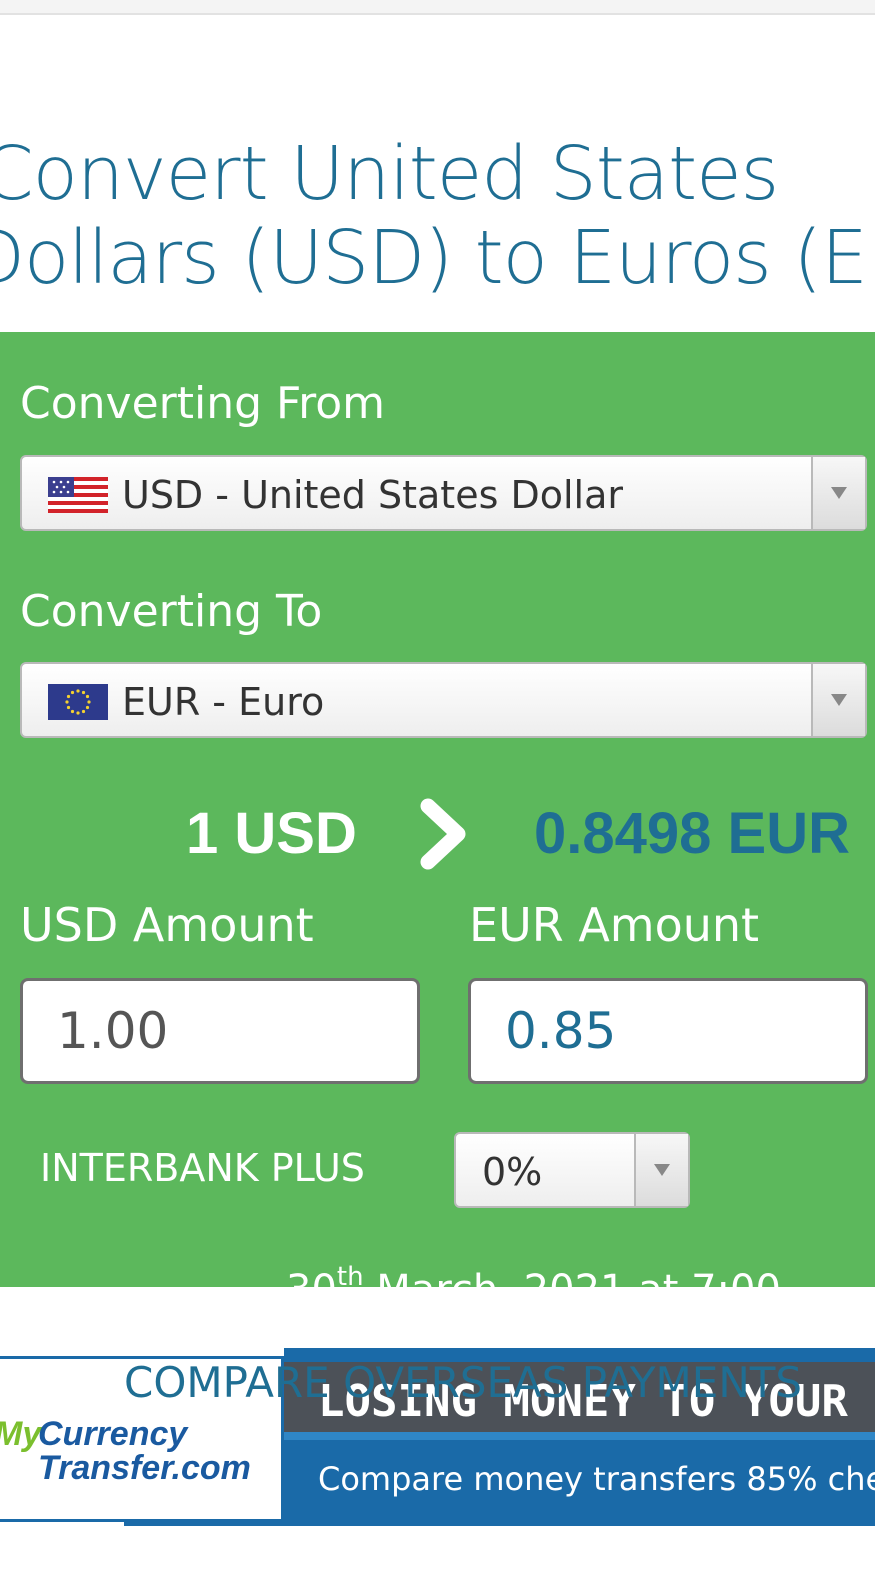 This screenshot has width=875, height=1576. Describe the element at coordinates (372, 495) in the screenshot. I see `from-currency-value: USD - United States Dollar` at that location.